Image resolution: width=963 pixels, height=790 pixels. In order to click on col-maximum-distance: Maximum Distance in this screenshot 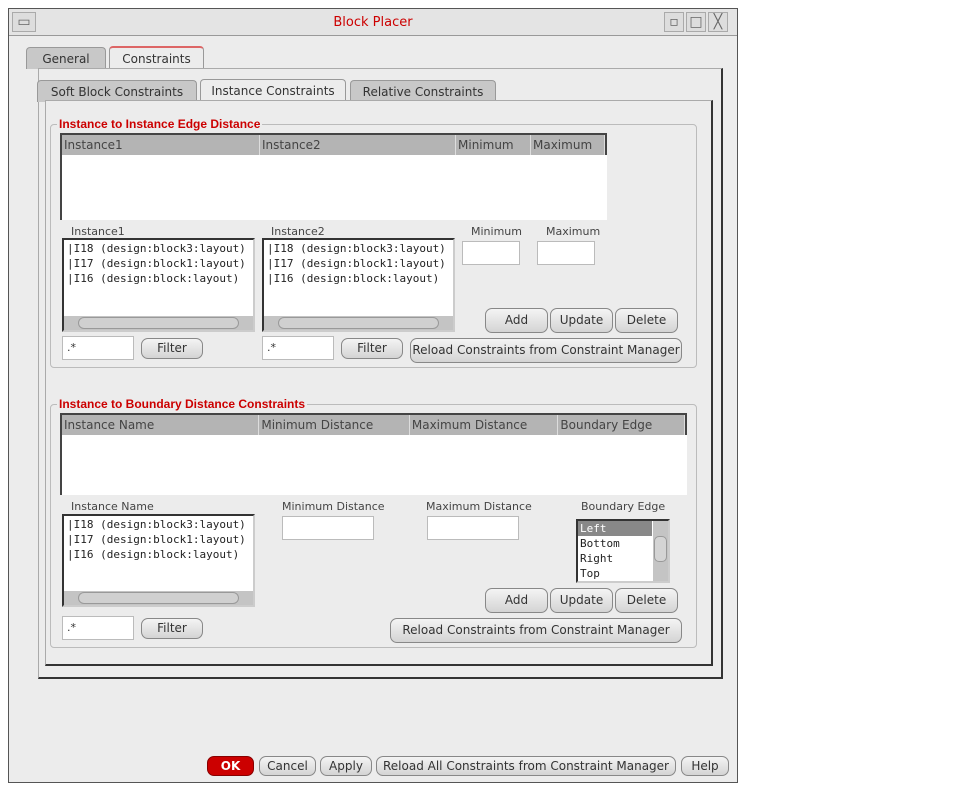, I will do `click(484, 425)`.